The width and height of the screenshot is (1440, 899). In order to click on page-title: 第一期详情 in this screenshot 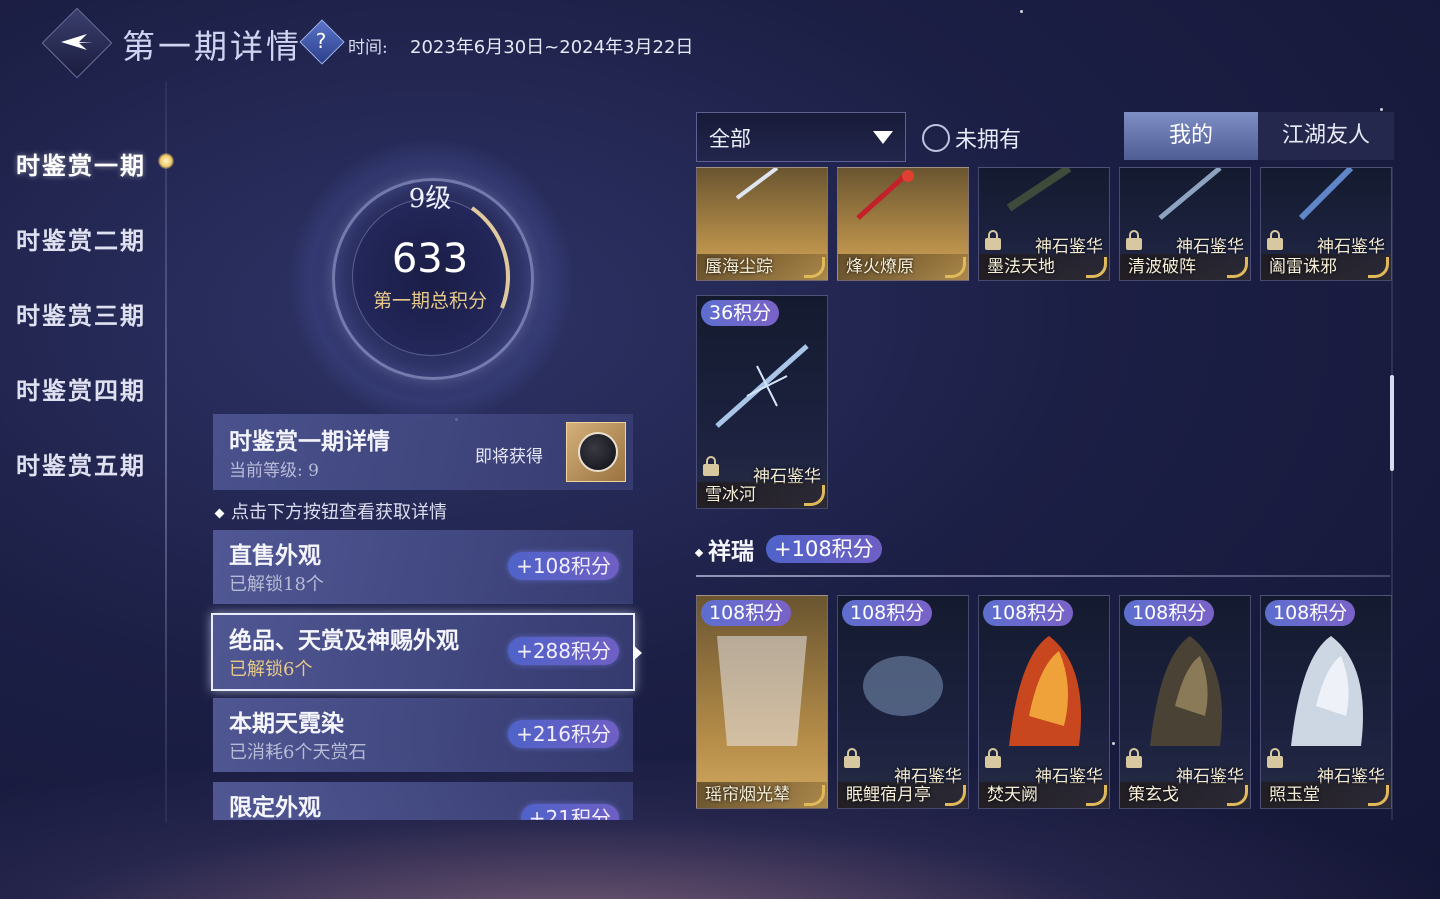, I will do `click(212, 46)`.